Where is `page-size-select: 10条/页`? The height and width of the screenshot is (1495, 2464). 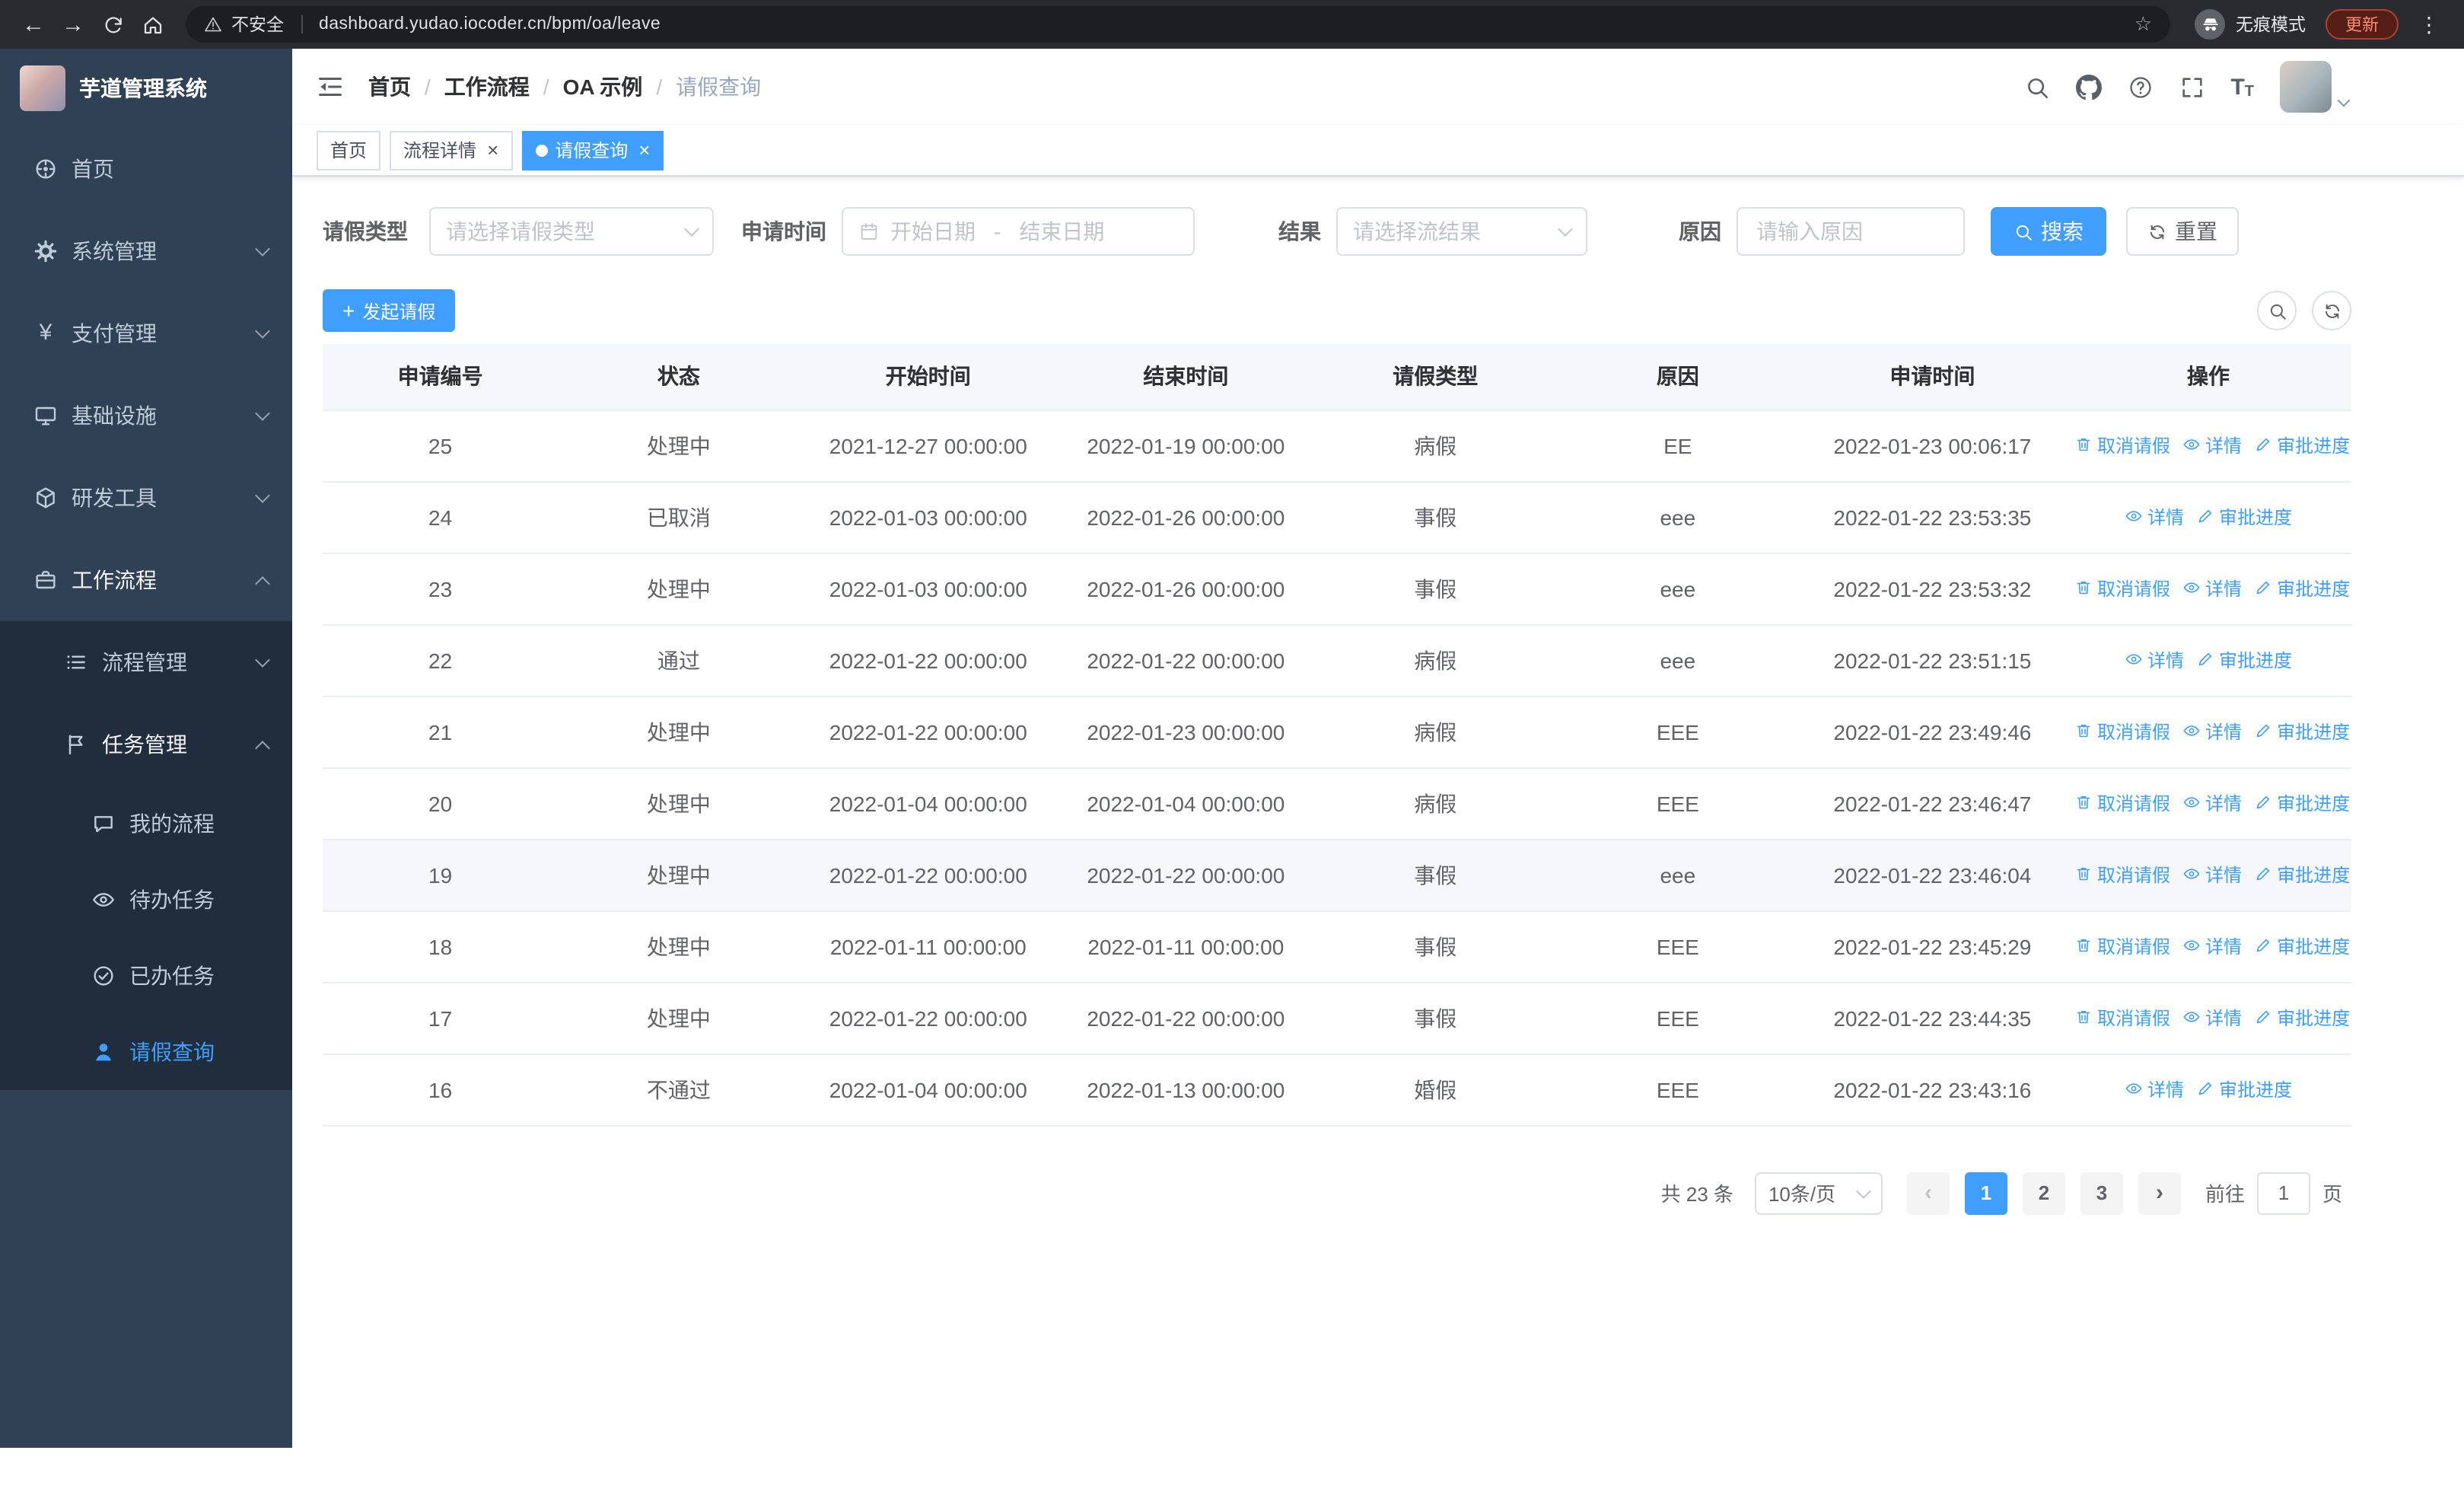
page-size-select: 10条/页 is located at coordinates (1818, 1192).